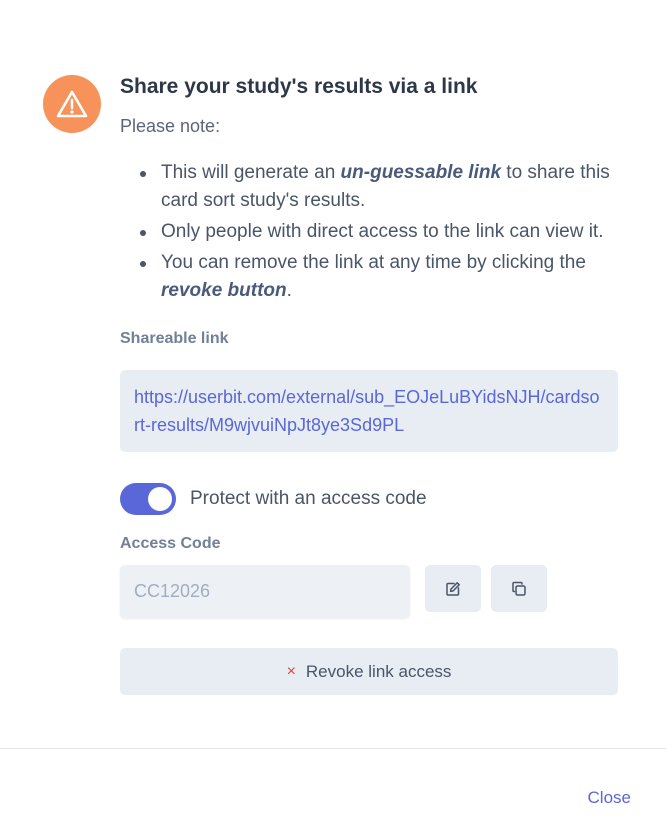 The width and height of the screenshot is (666, 837). What do you see at coordinates (160, 499) in the screenshot?
I see `toggle-knob` at bounding box center [160, 499].